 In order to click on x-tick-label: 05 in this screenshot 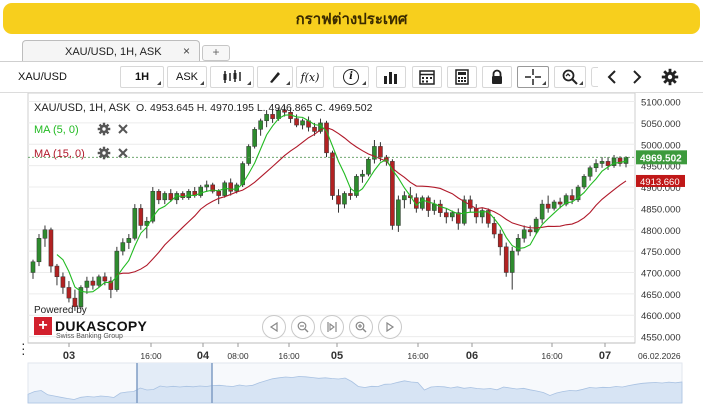, I will do `click(337, 356)`.